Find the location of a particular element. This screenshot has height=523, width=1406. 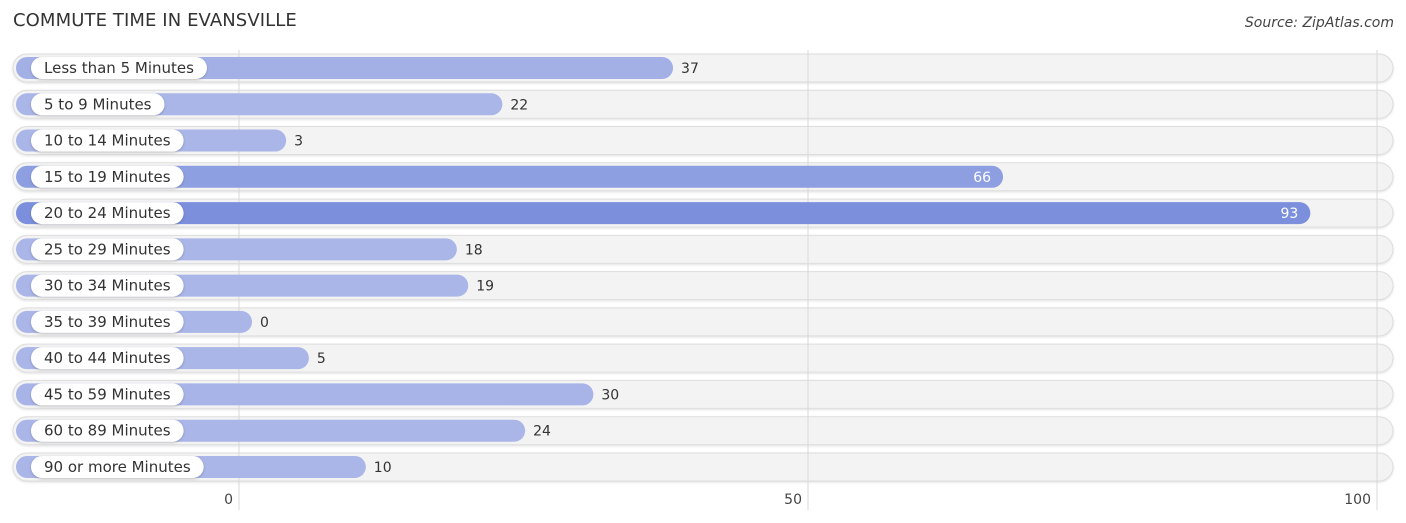

value-label: 18 is located at coordinates (474, 250).